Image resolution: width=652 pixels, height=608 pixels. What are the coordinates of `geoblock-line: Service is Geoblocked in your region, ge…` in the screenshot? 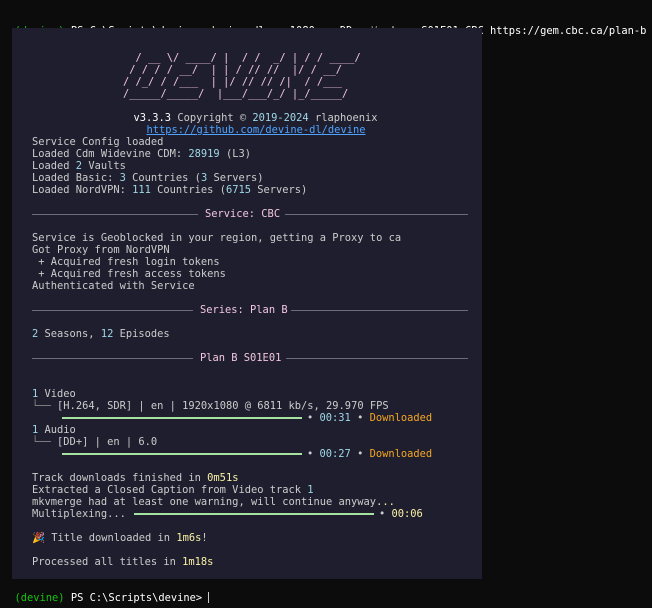 It's located at (217, 238).